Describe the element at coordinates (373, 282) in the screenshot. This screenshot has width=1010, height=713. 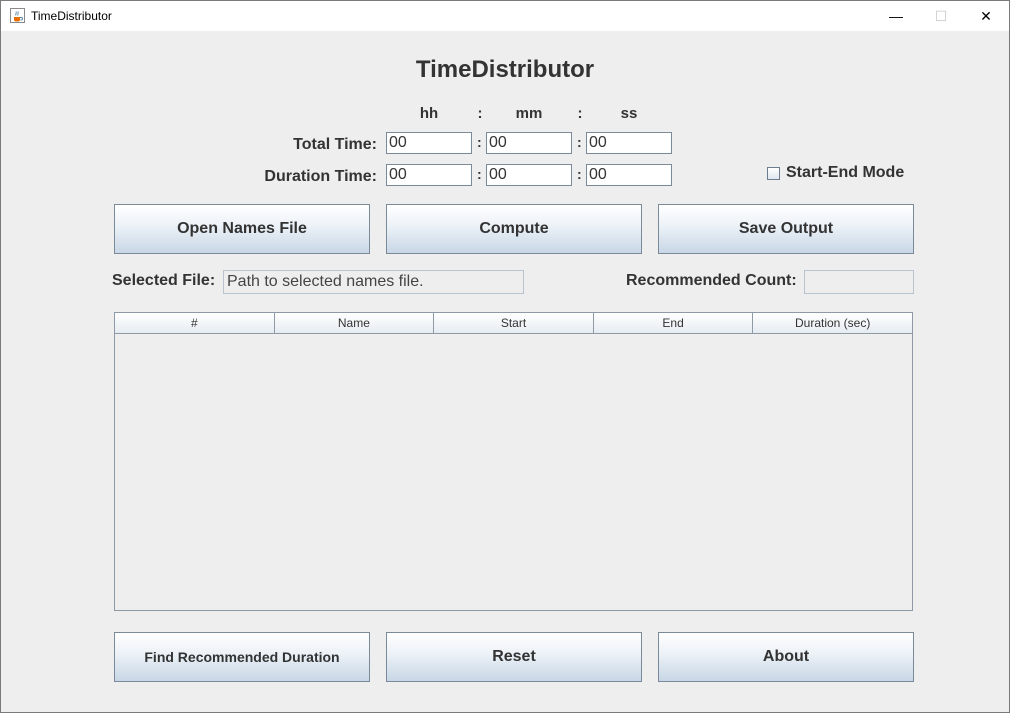
I see `selected-file-field: Path to selected names file.` at that location.